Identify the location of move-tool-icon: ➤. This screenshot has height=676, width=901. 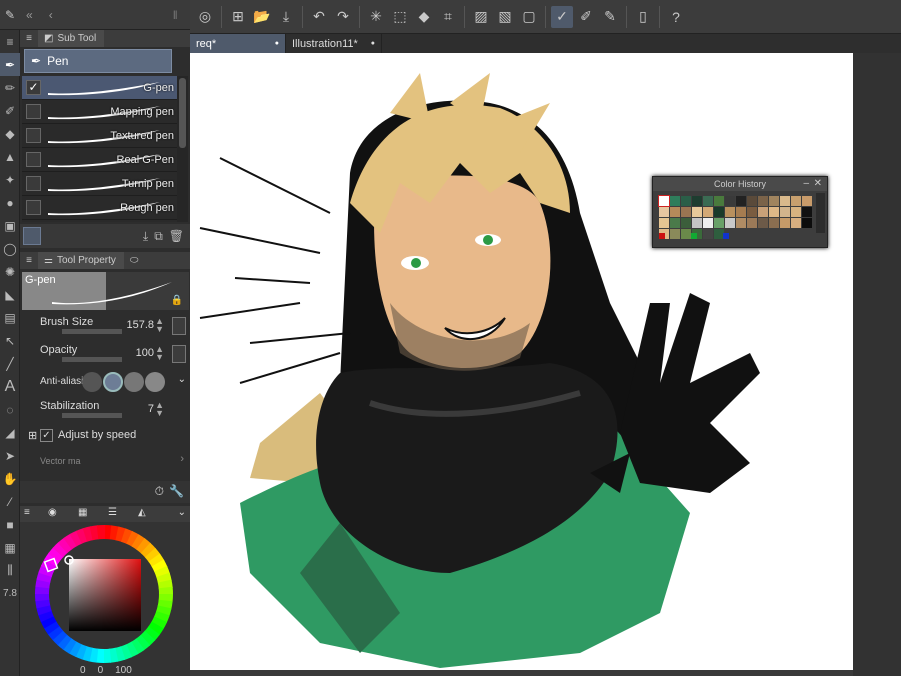
(10, 455).